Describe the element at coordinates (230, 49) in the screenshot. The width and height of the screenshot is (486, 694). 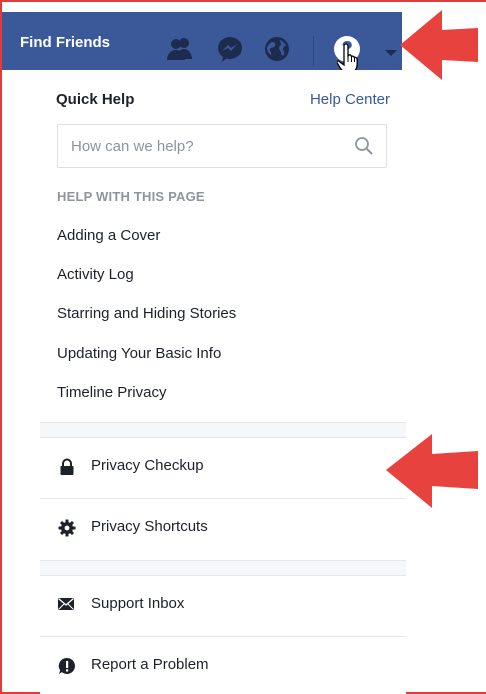
I see `messenger-icon` at that location.